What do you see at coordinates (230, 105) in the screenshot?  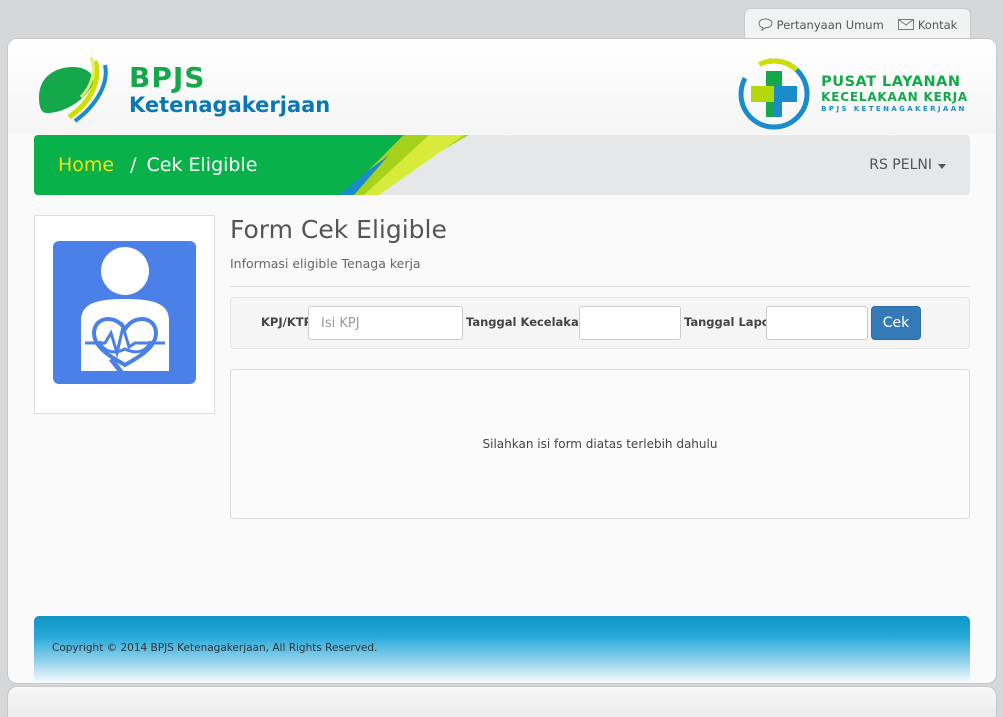 I see `brand-name-line2: Ketenagakerjaan` at bounding box center [230, 105].